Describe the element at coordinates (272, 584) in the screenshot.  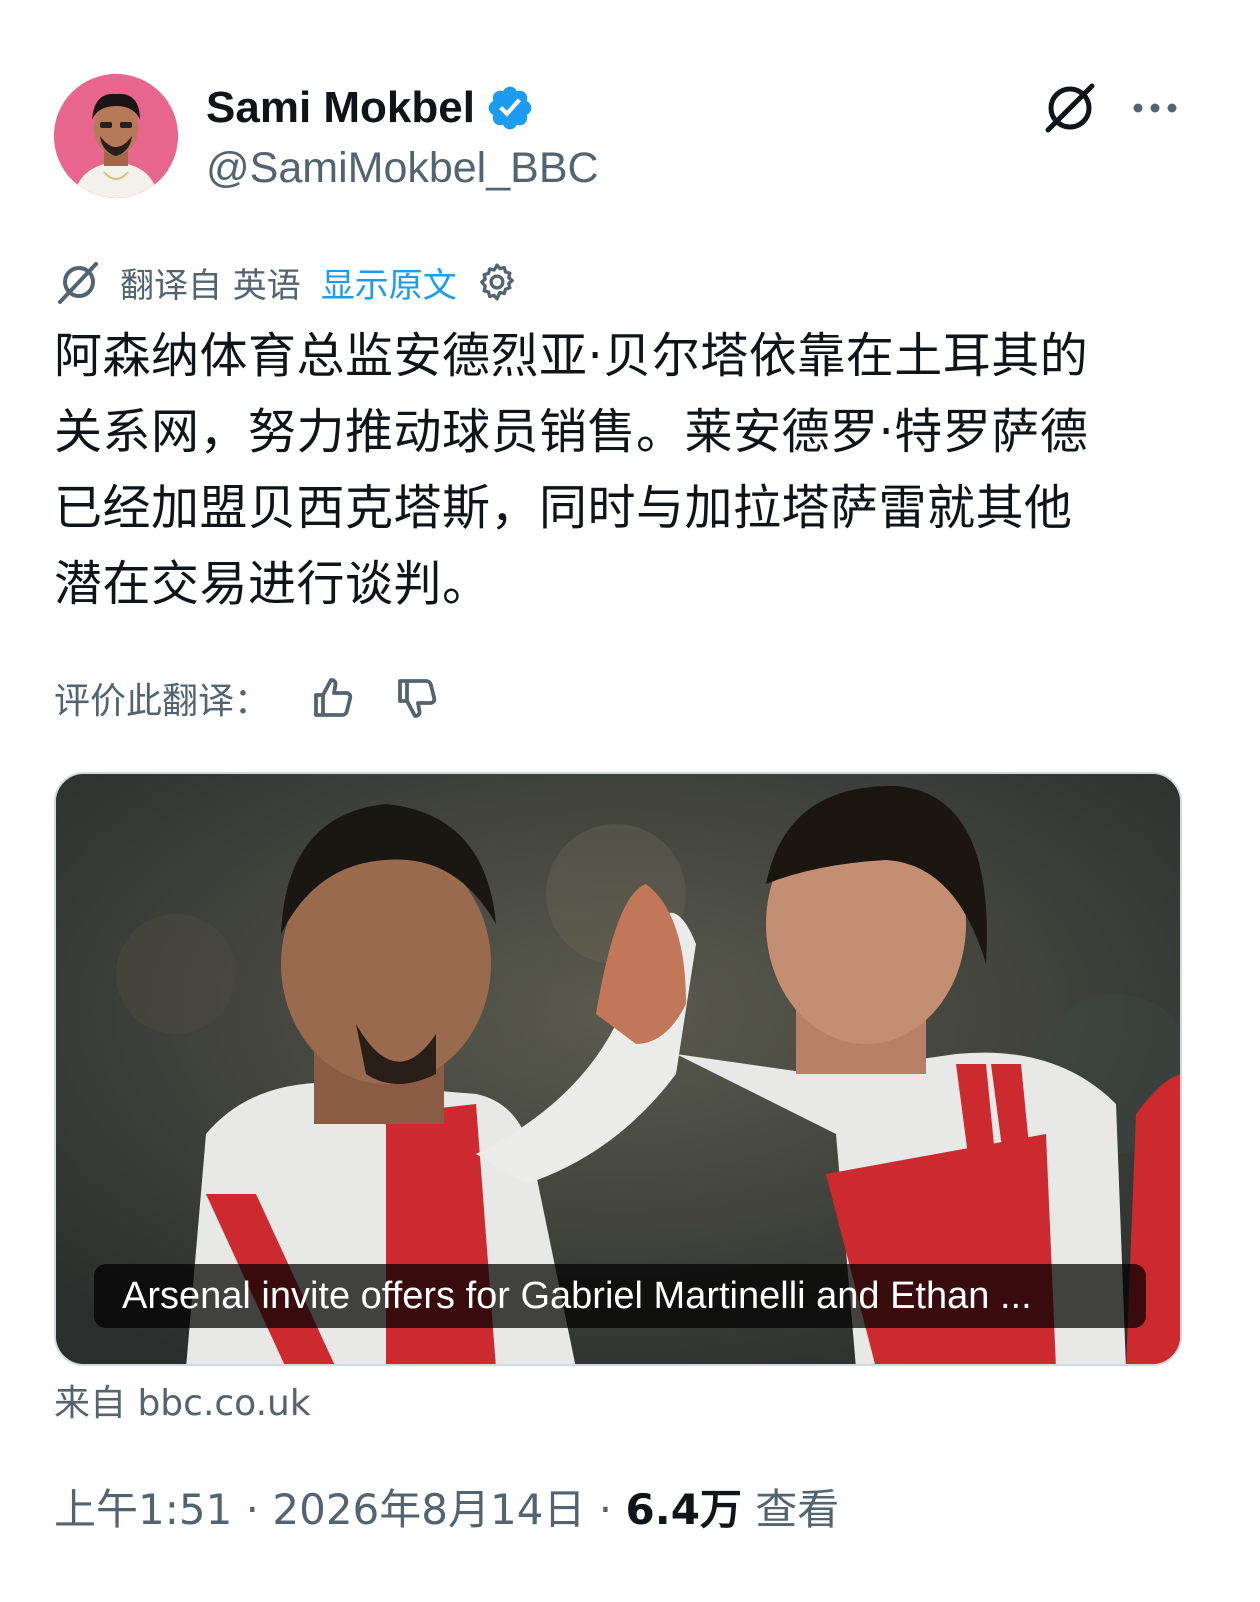
I see `tweet-text-line: 潜在交易进行谈判。` at that location.